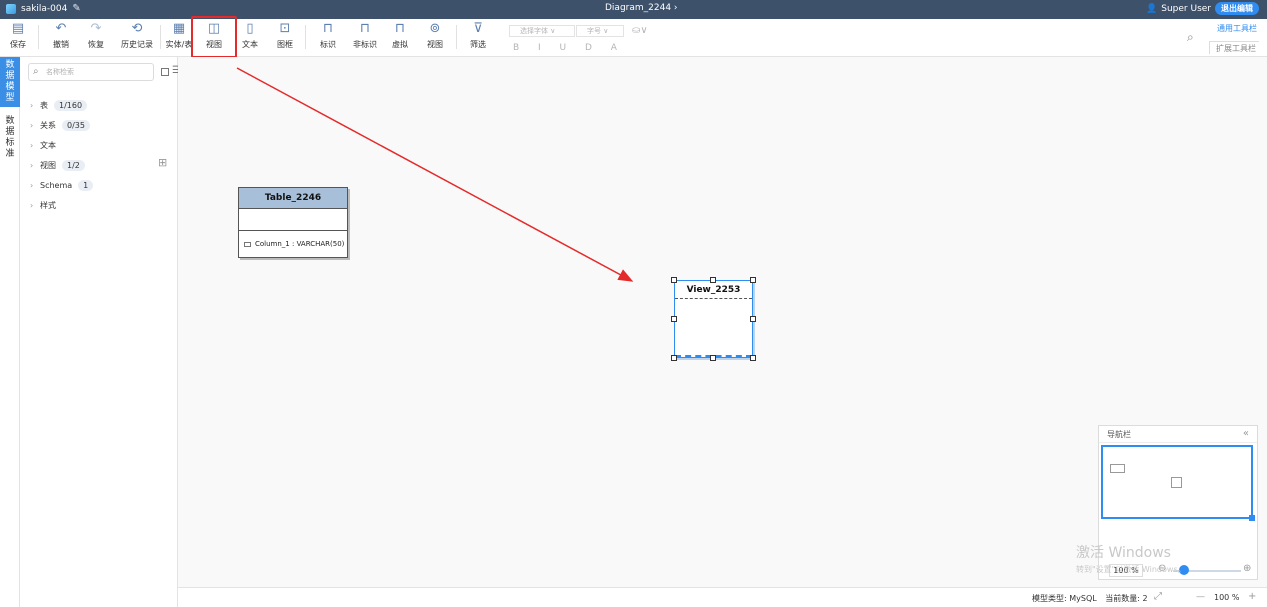 This screenshot has width=1267, height=607. What do you see at coordinates (435, 174) in the screenshot?
I see `annotation-arrow` at bounding box center [435, 174].